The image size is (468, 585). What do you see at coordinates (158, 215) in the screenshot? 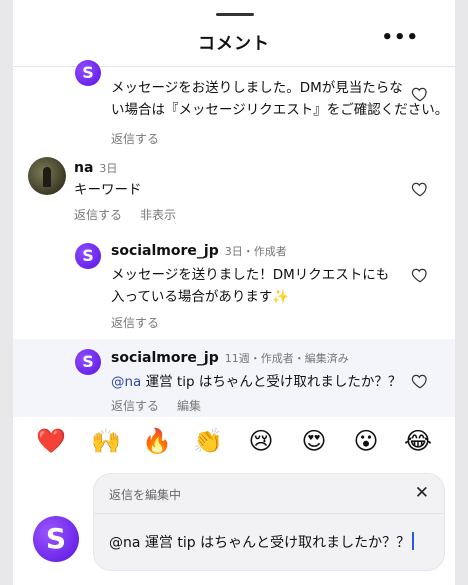
I see `hide-button: 非表示` at bounding box center [158, 215].